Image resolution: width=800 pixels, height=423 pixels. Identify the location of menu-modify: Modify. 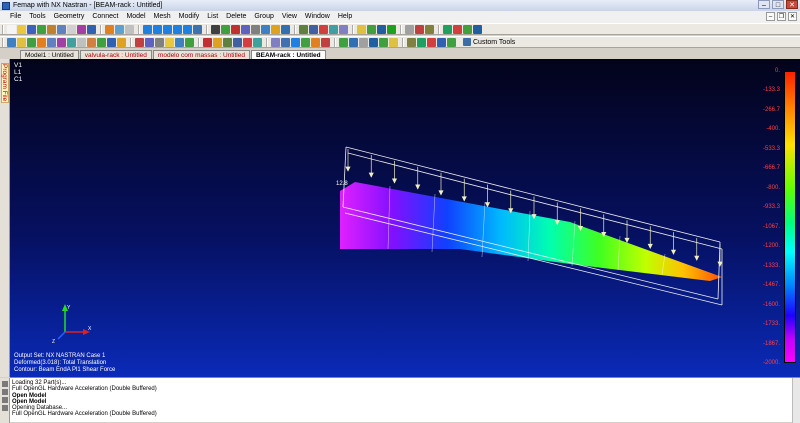
(189, 17).